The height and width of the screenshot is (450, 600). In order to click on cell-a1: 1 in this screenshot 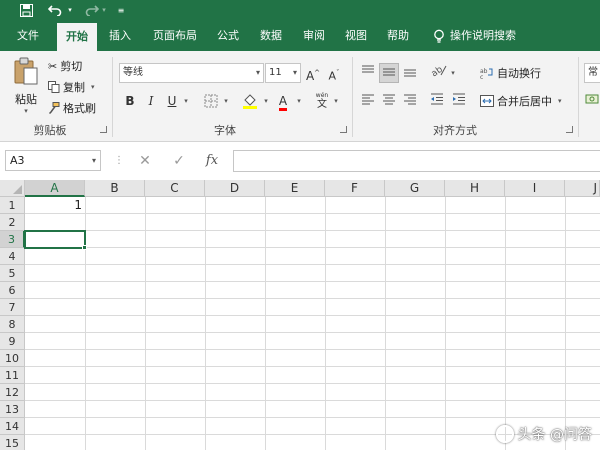, I will do `click(55, 205)`.